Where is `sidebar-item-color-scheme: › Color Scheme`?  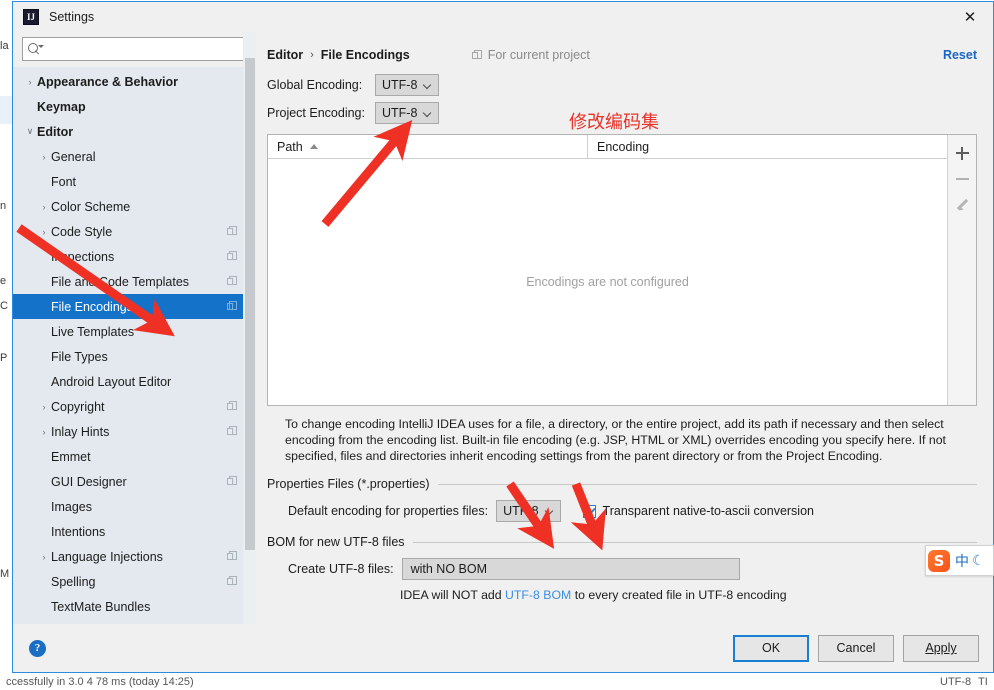 sidebar-item-color-scheme: › Color Scheme is located at coordinates (134, 206).